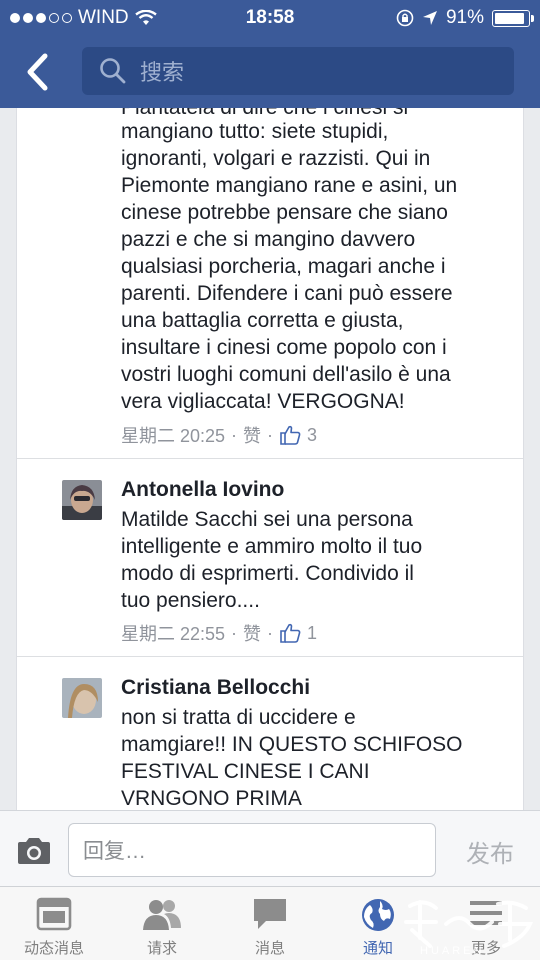  What do you see at coordinates (162, 72) in the screenshot?
I see `search-placeholder: 搜索` at bounding box center [162, 72].